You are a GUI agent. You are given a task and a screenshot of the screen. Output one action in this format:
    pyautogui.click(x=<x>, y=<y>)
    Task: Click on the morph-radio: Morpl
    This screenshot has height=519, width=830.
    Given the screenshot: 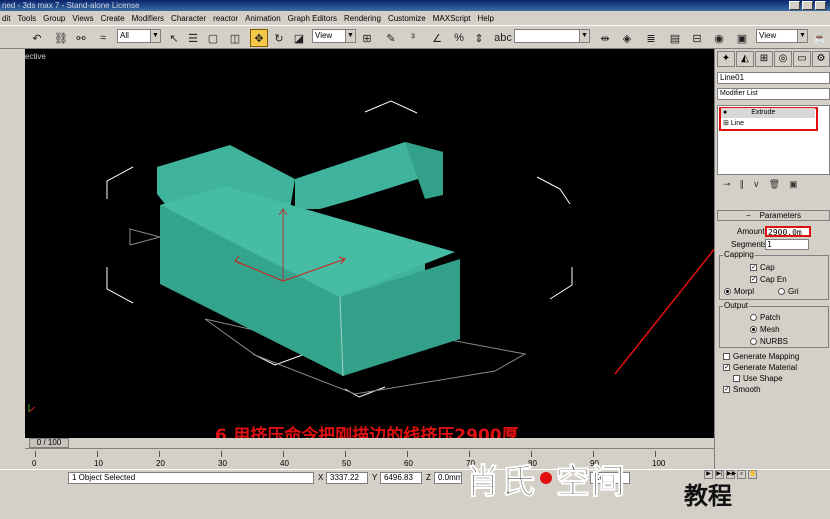 What is the action you would take?
    pyautogui.click(x=739, y=291)
    